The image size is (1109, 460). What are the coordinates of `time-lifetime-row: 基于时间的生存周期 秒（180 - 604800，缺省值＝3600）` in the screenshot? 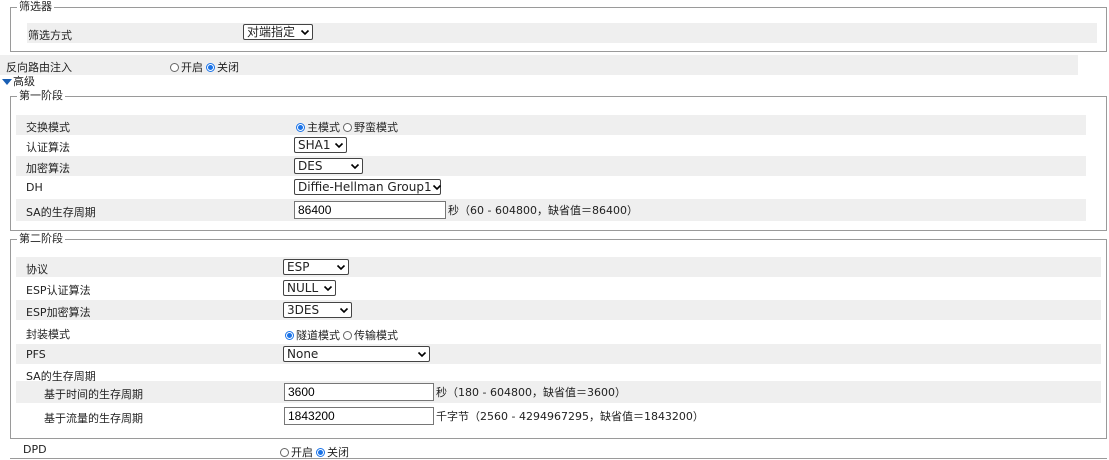 It's located at (558, 392).